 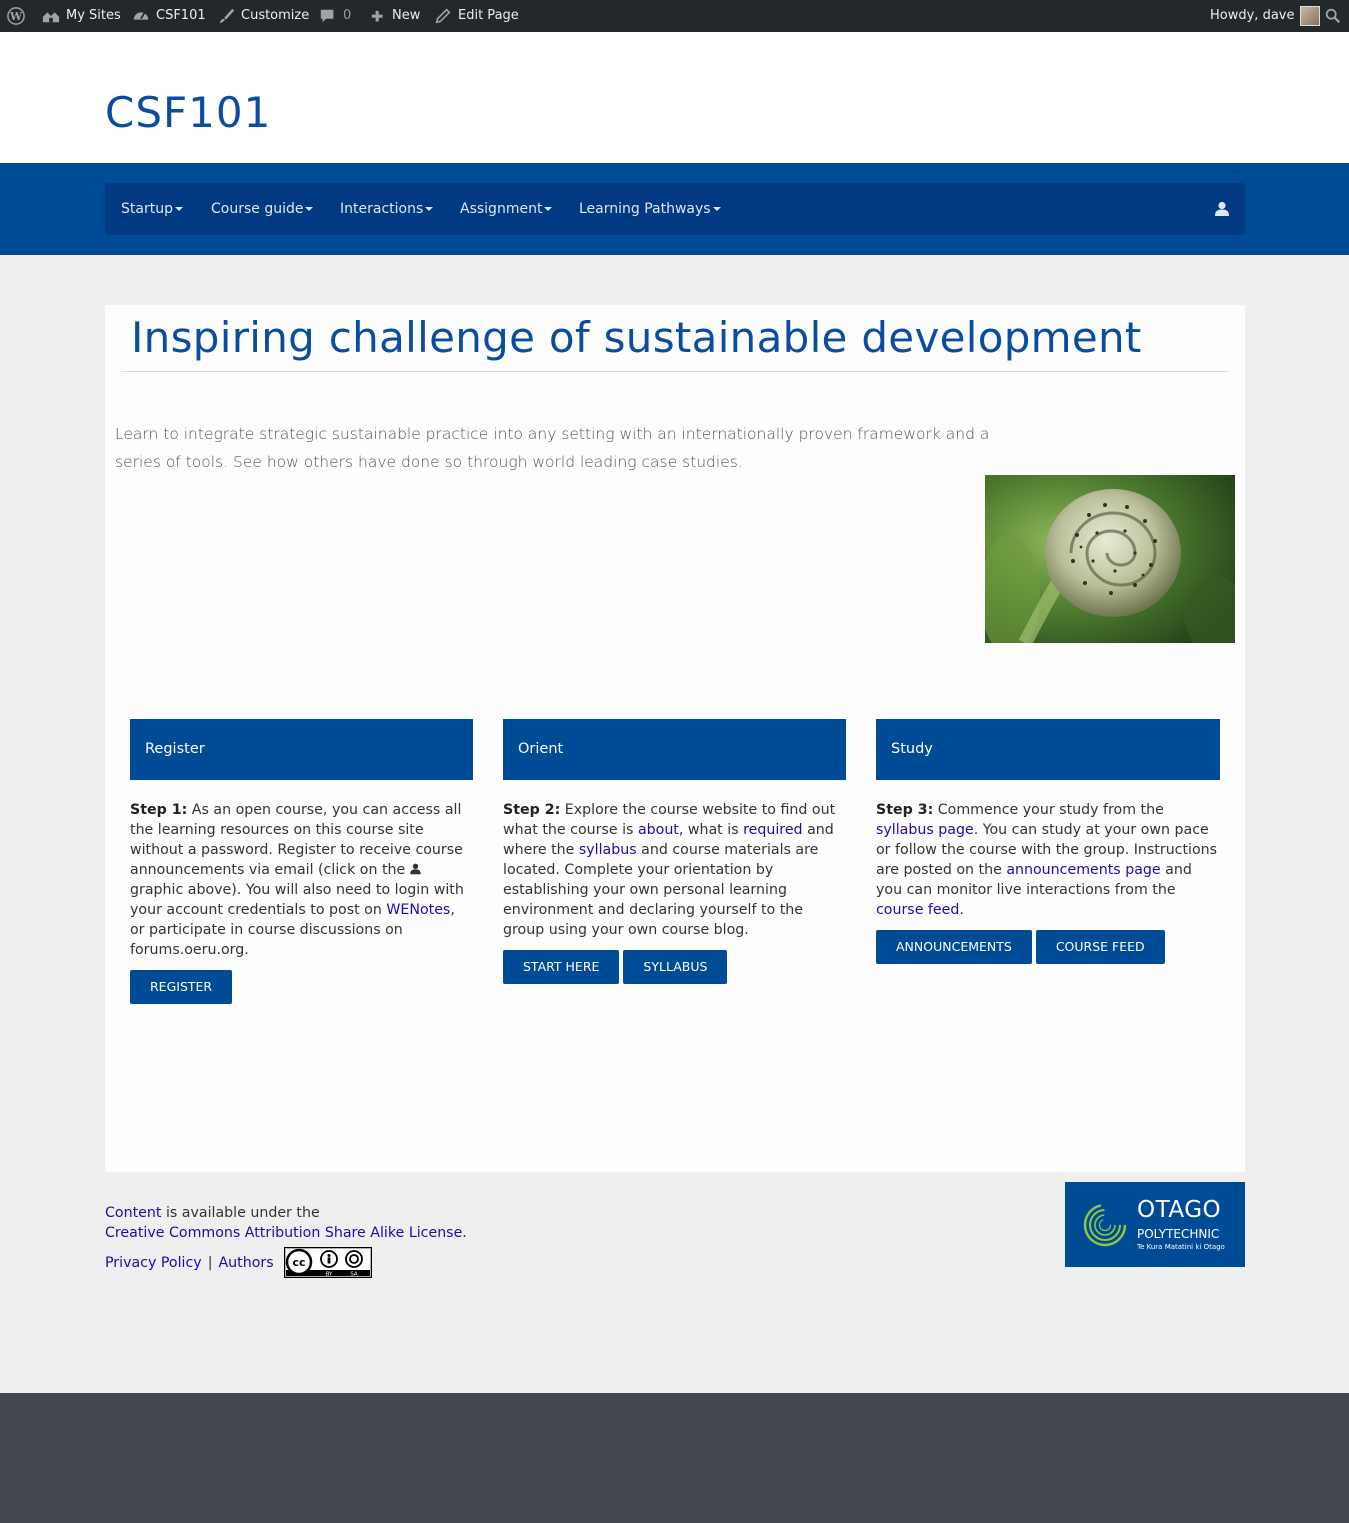 I want to click on my-sites-icon, so click(x=51, y=17).